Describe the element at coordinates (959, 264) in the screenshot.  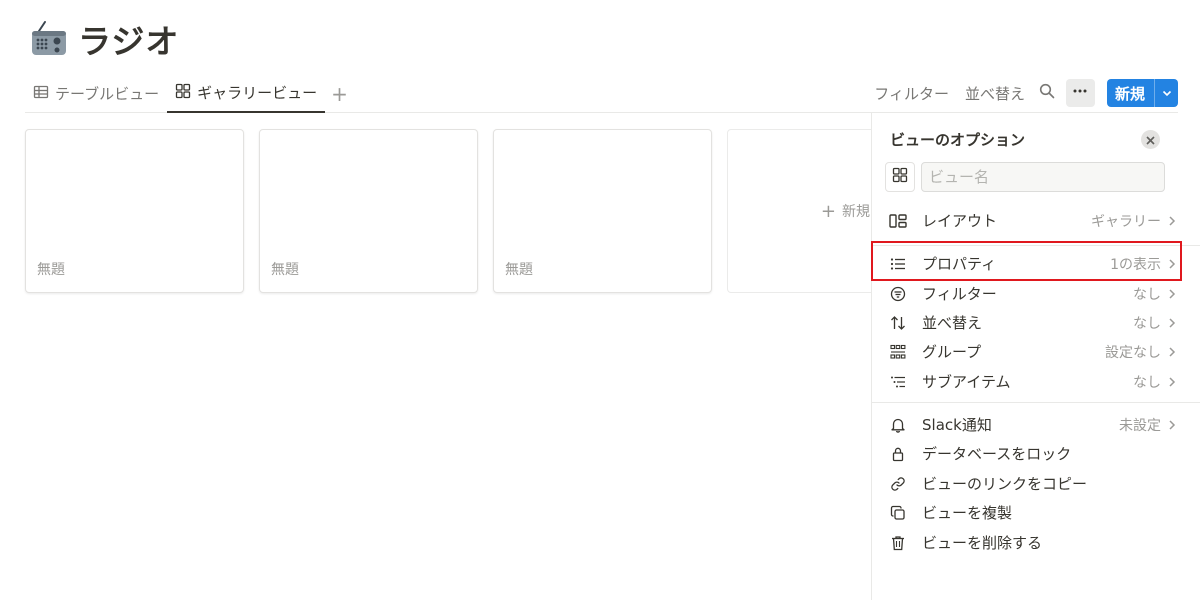
I see `option-label: プロパティ` at that location.